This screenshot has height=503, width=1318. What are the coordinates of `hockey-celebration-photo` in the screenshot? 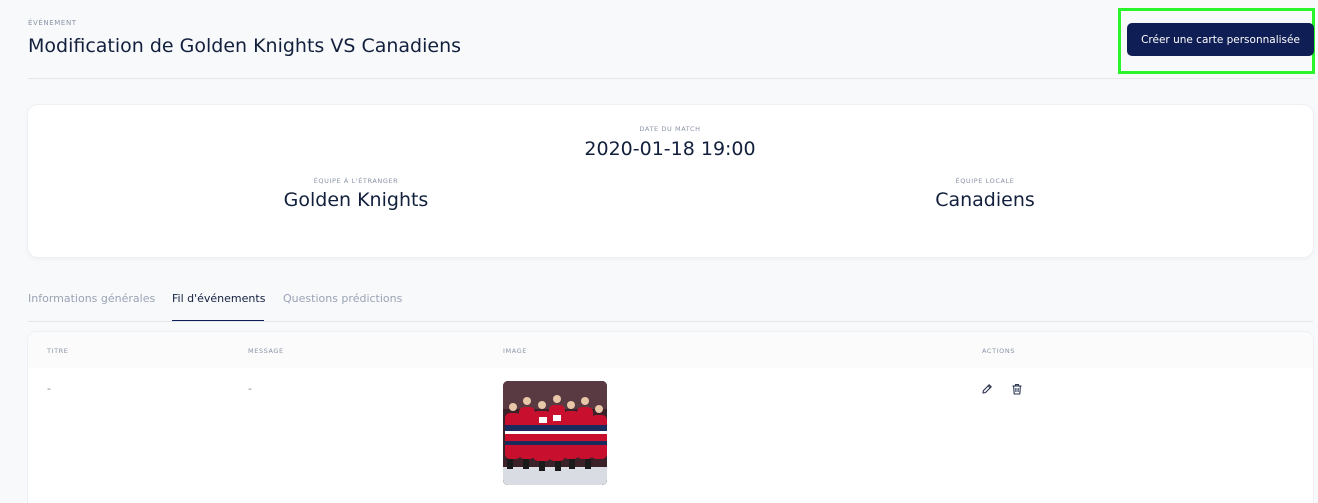 It's located at (555, 433).